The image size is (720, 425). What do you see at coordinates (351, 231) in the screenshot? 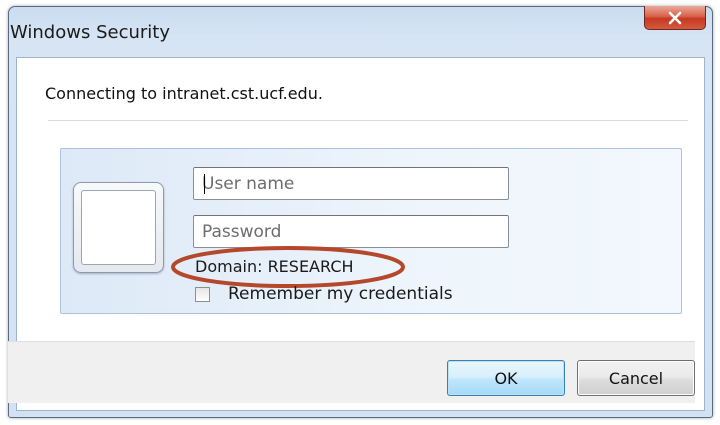
I see `password-input` at bounding box center [351, 231].